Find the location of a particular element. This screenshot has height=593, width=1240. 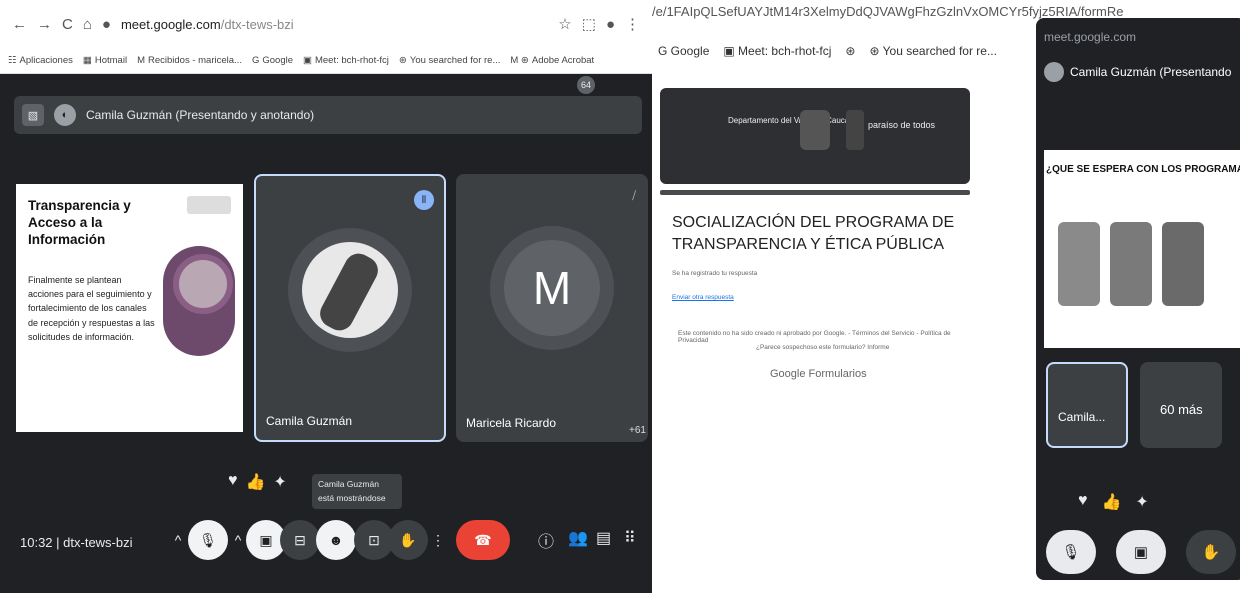

mic-off-icon: 🎙 is located at coordinates (1071, 552).